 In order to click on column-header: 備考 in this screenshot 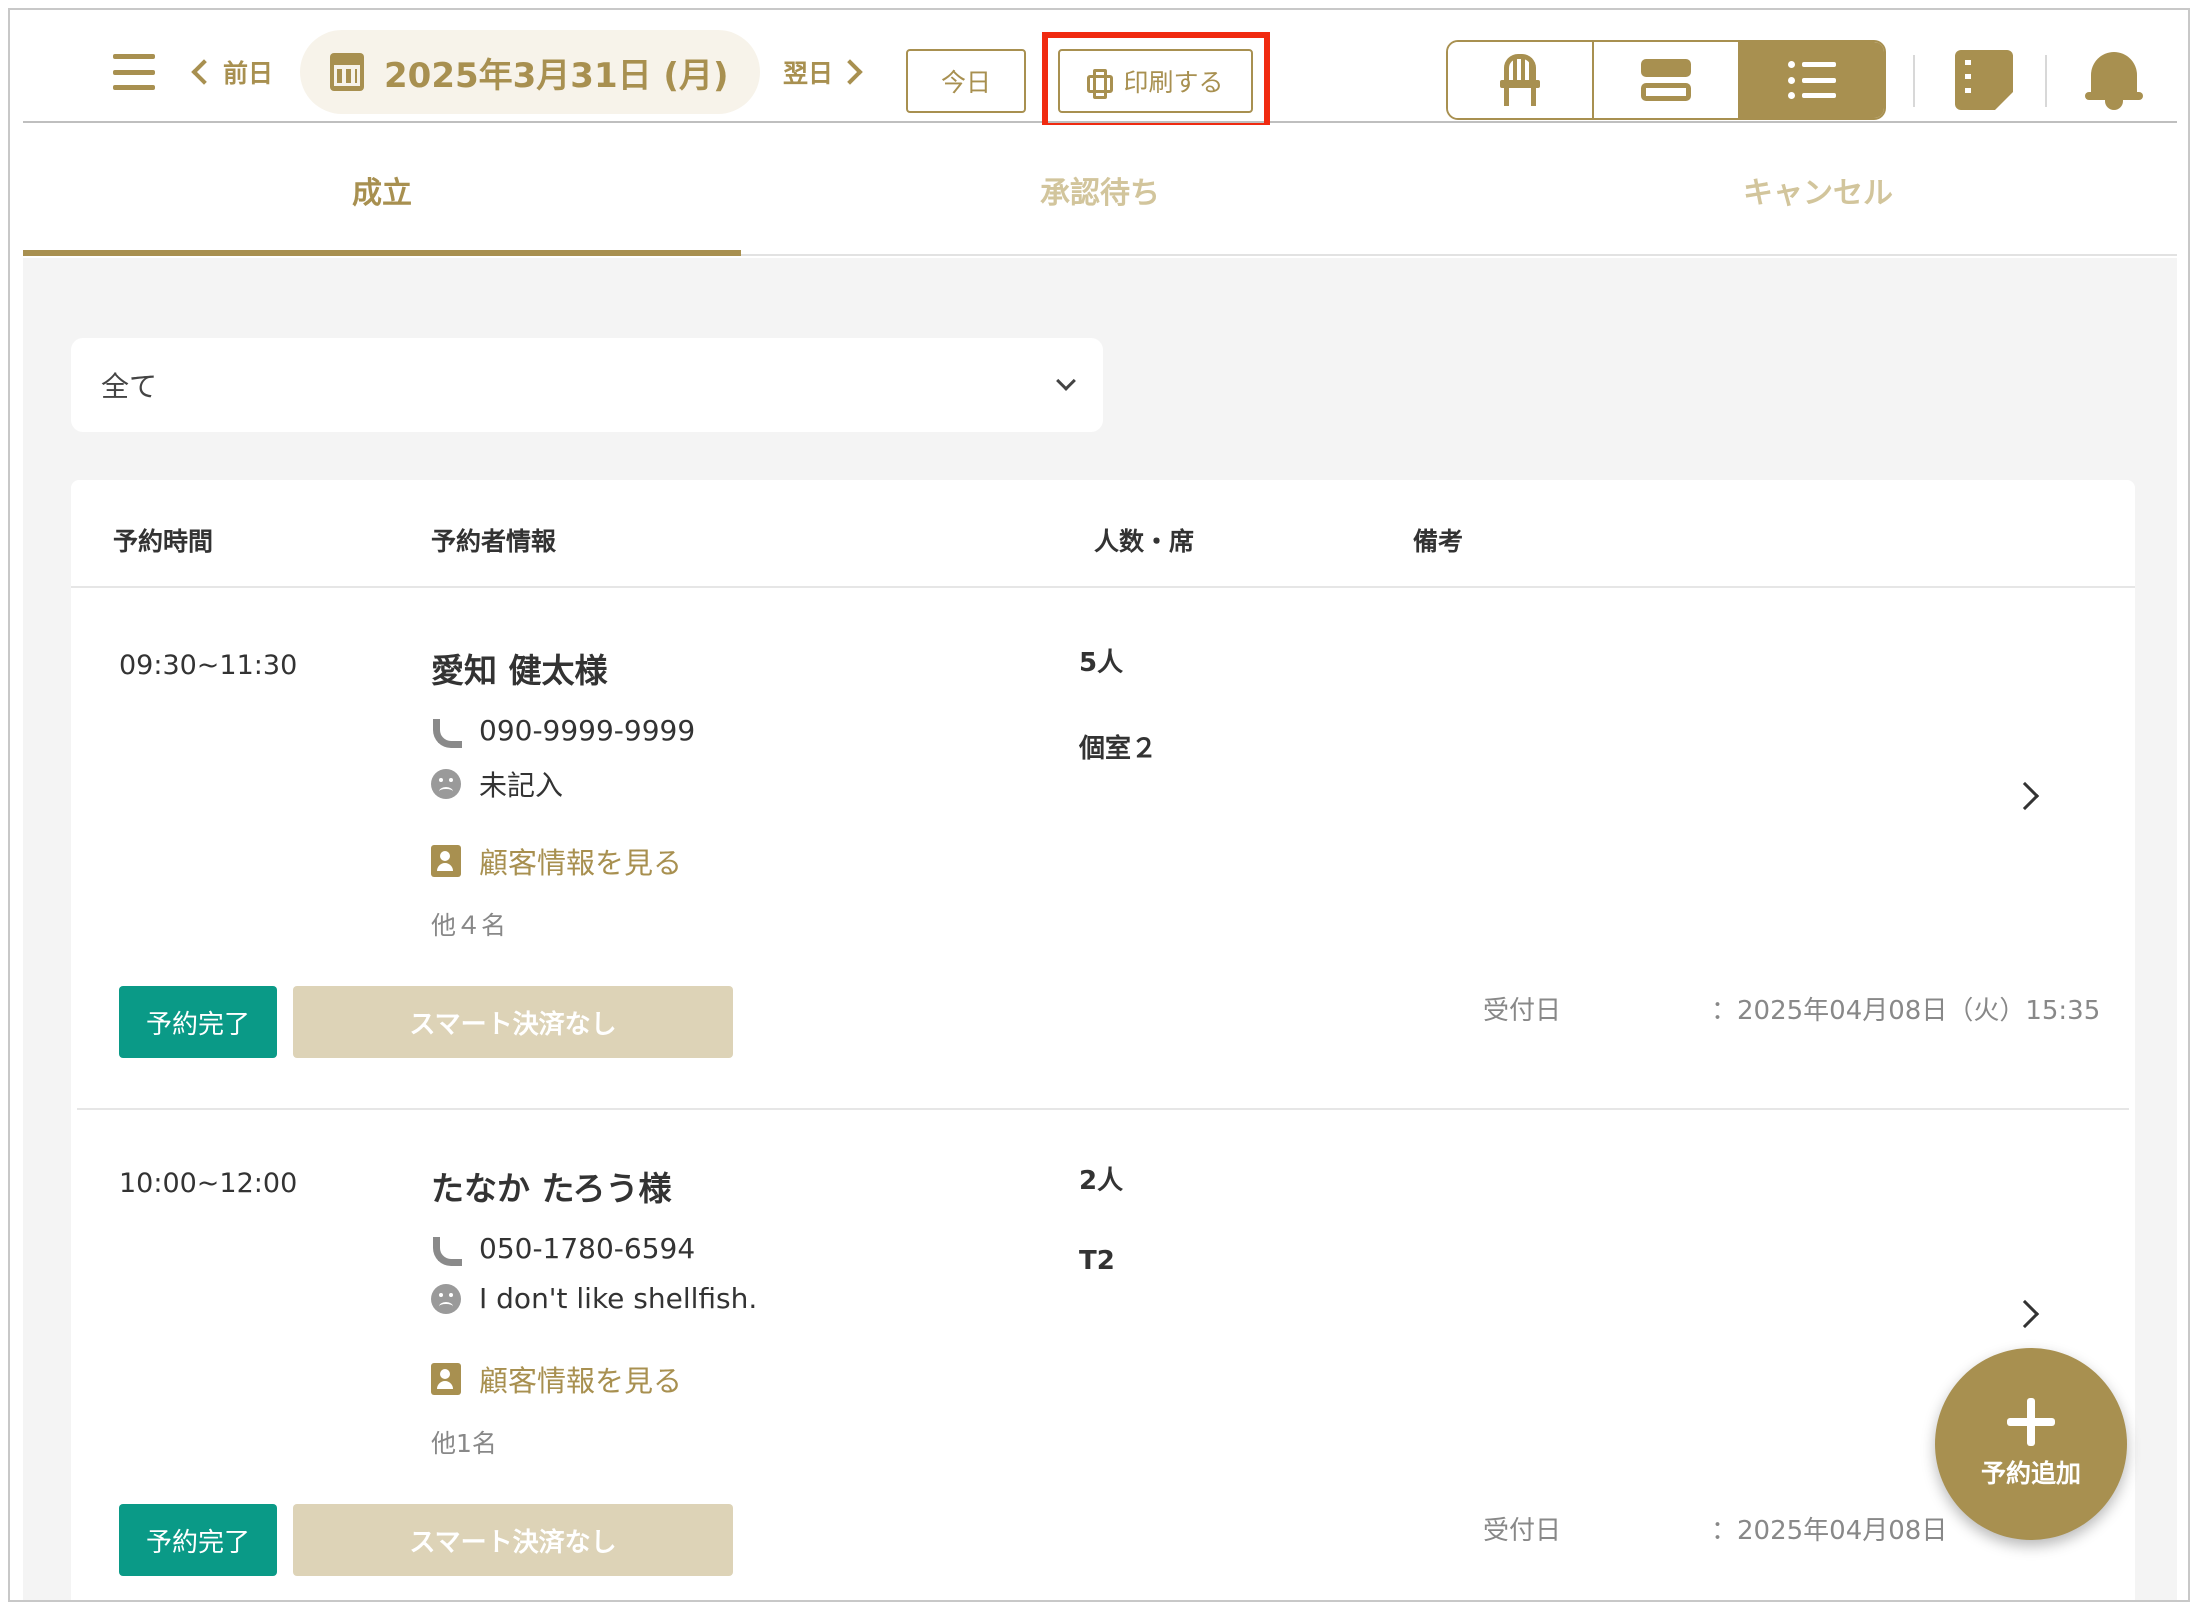, I will do `click(1438, 541)`.